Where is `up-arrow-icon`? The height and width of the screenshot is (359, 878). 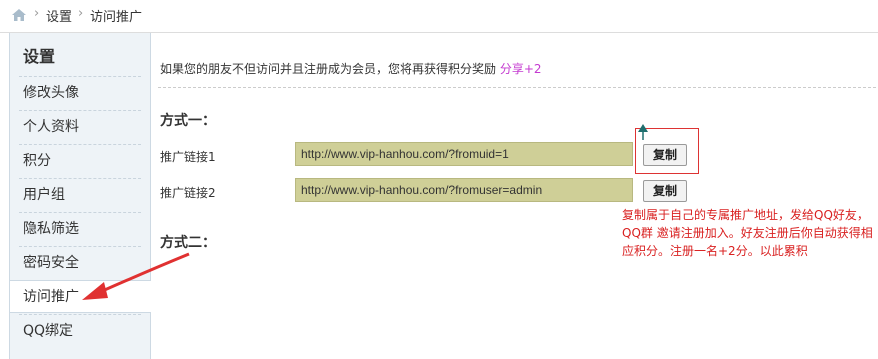
up-arrow-icon is located at coordinates (643, 132).